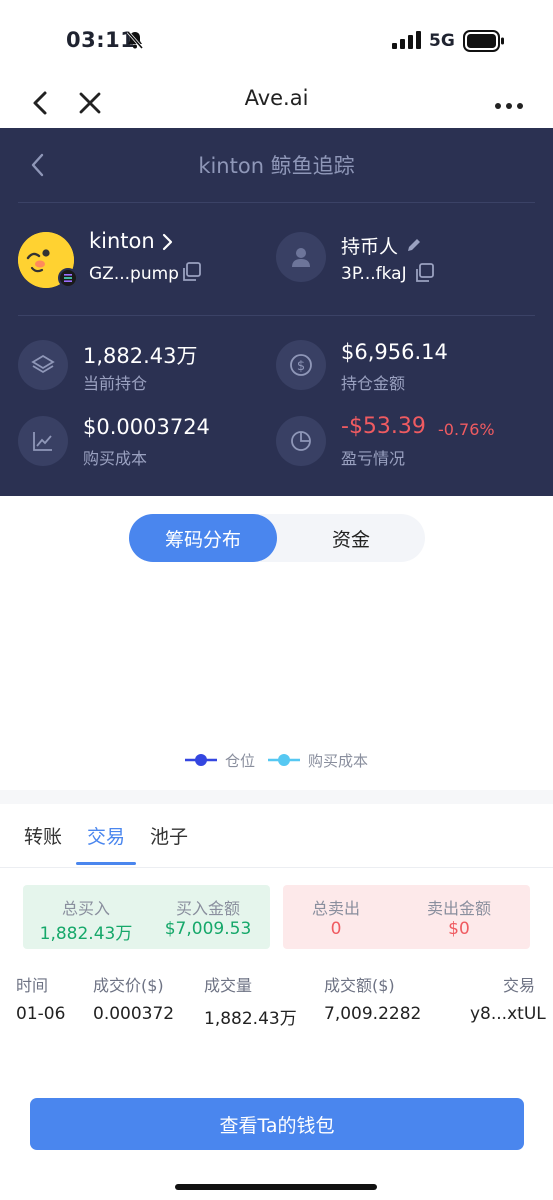 This screenshot has height=1200, width=553. Describe the element at coordinates (458, 908) in the screenshot. I see `sell-amount-label: 卖出金额` at that location.